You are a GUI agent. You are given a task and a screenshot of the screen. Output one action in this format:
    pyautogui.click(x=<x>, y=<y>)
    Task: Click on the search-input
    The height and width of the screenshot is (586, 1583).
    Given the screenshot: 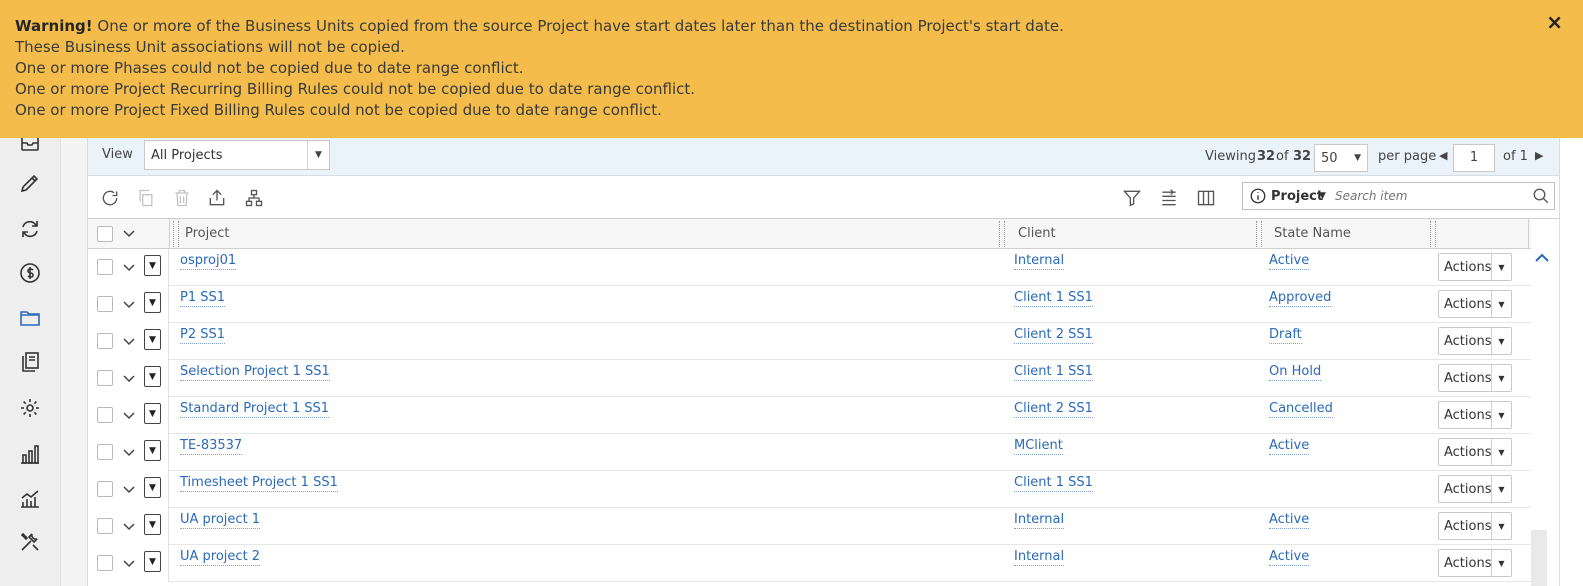 What is the action you would take?
    pyautogui.click(x=1431, y=196)
    